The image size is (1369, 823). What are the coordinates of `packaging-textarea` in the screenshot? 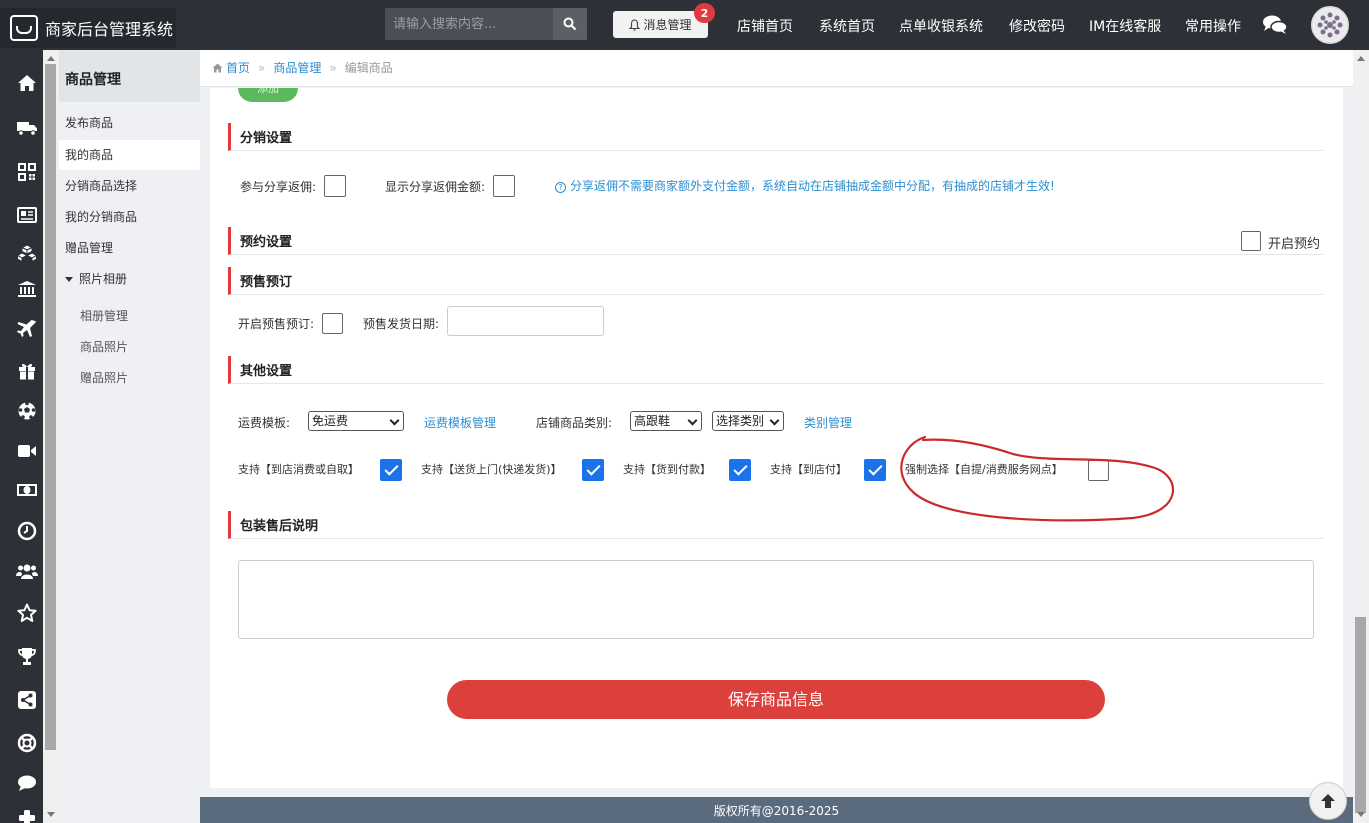 It's located at (776, 599).